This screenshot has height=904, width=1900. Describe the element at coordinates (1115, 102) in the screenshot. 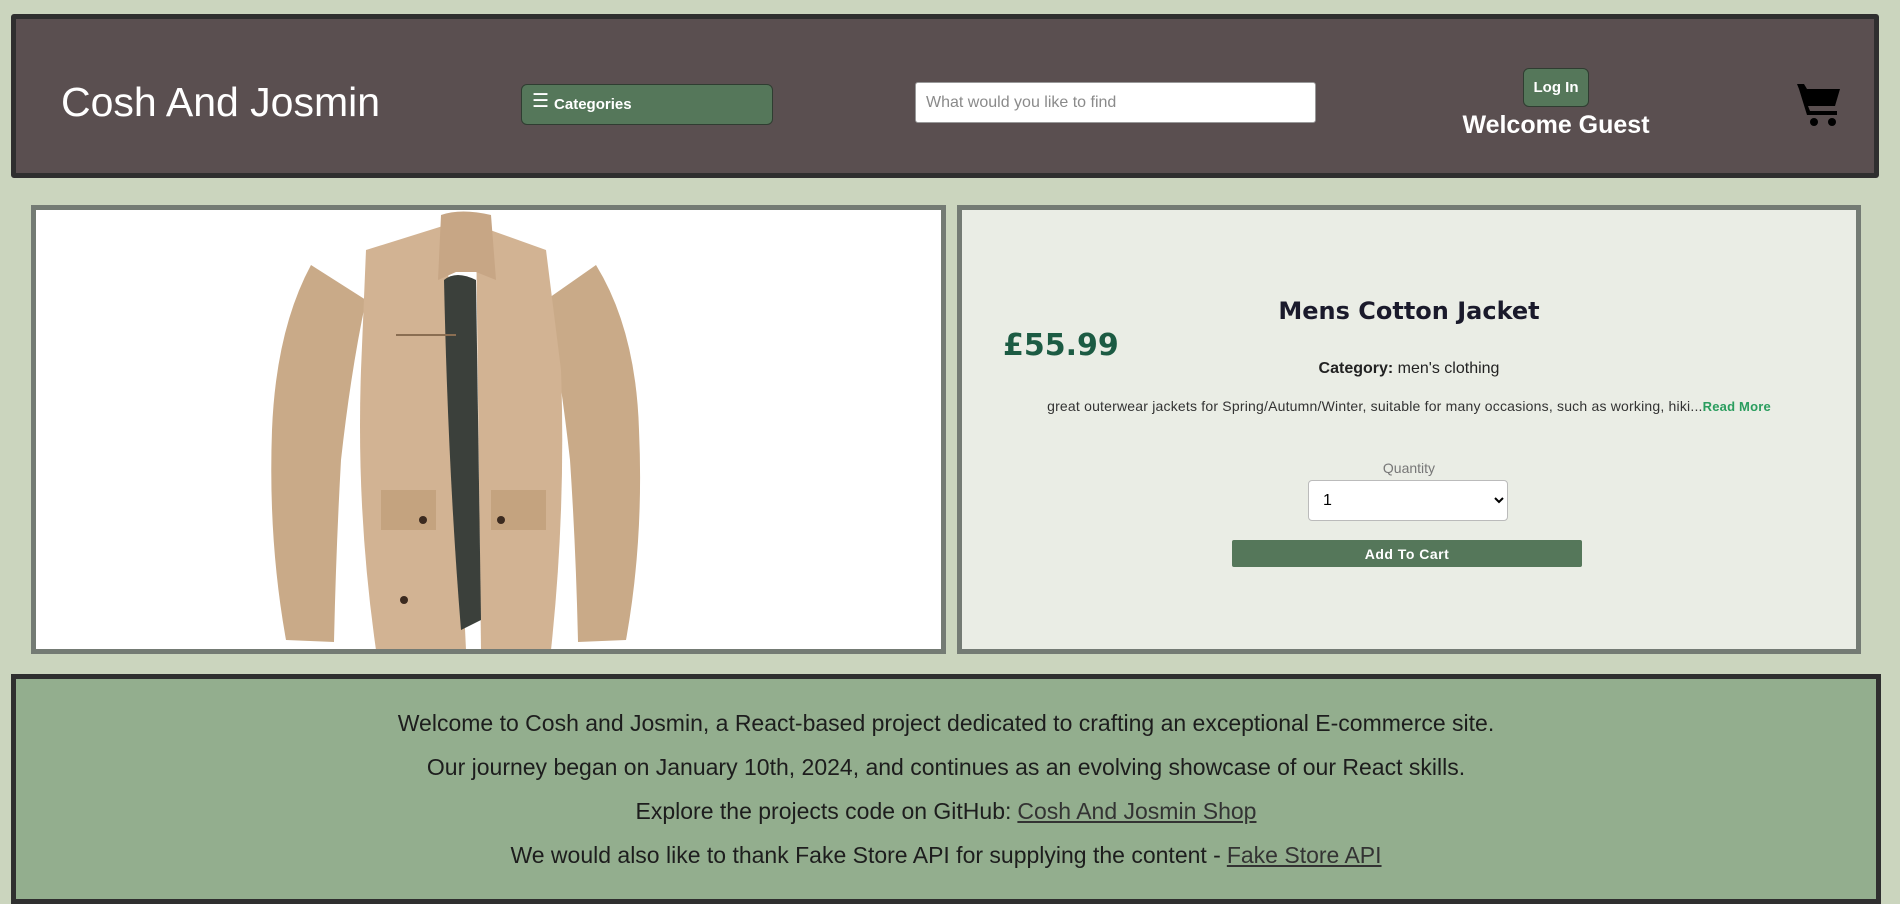

I see `search-input` at that location.